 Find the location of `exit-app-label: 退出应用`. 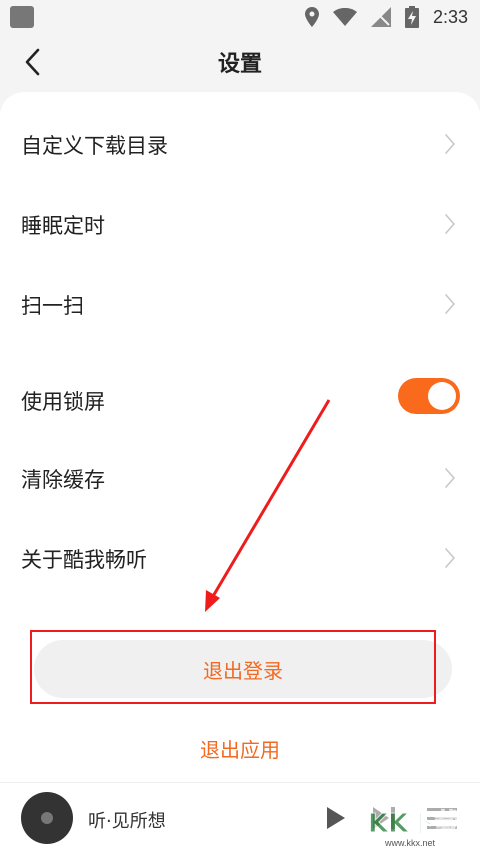

exit-app-label: 退出应用 is located at coordinates (240, 750).